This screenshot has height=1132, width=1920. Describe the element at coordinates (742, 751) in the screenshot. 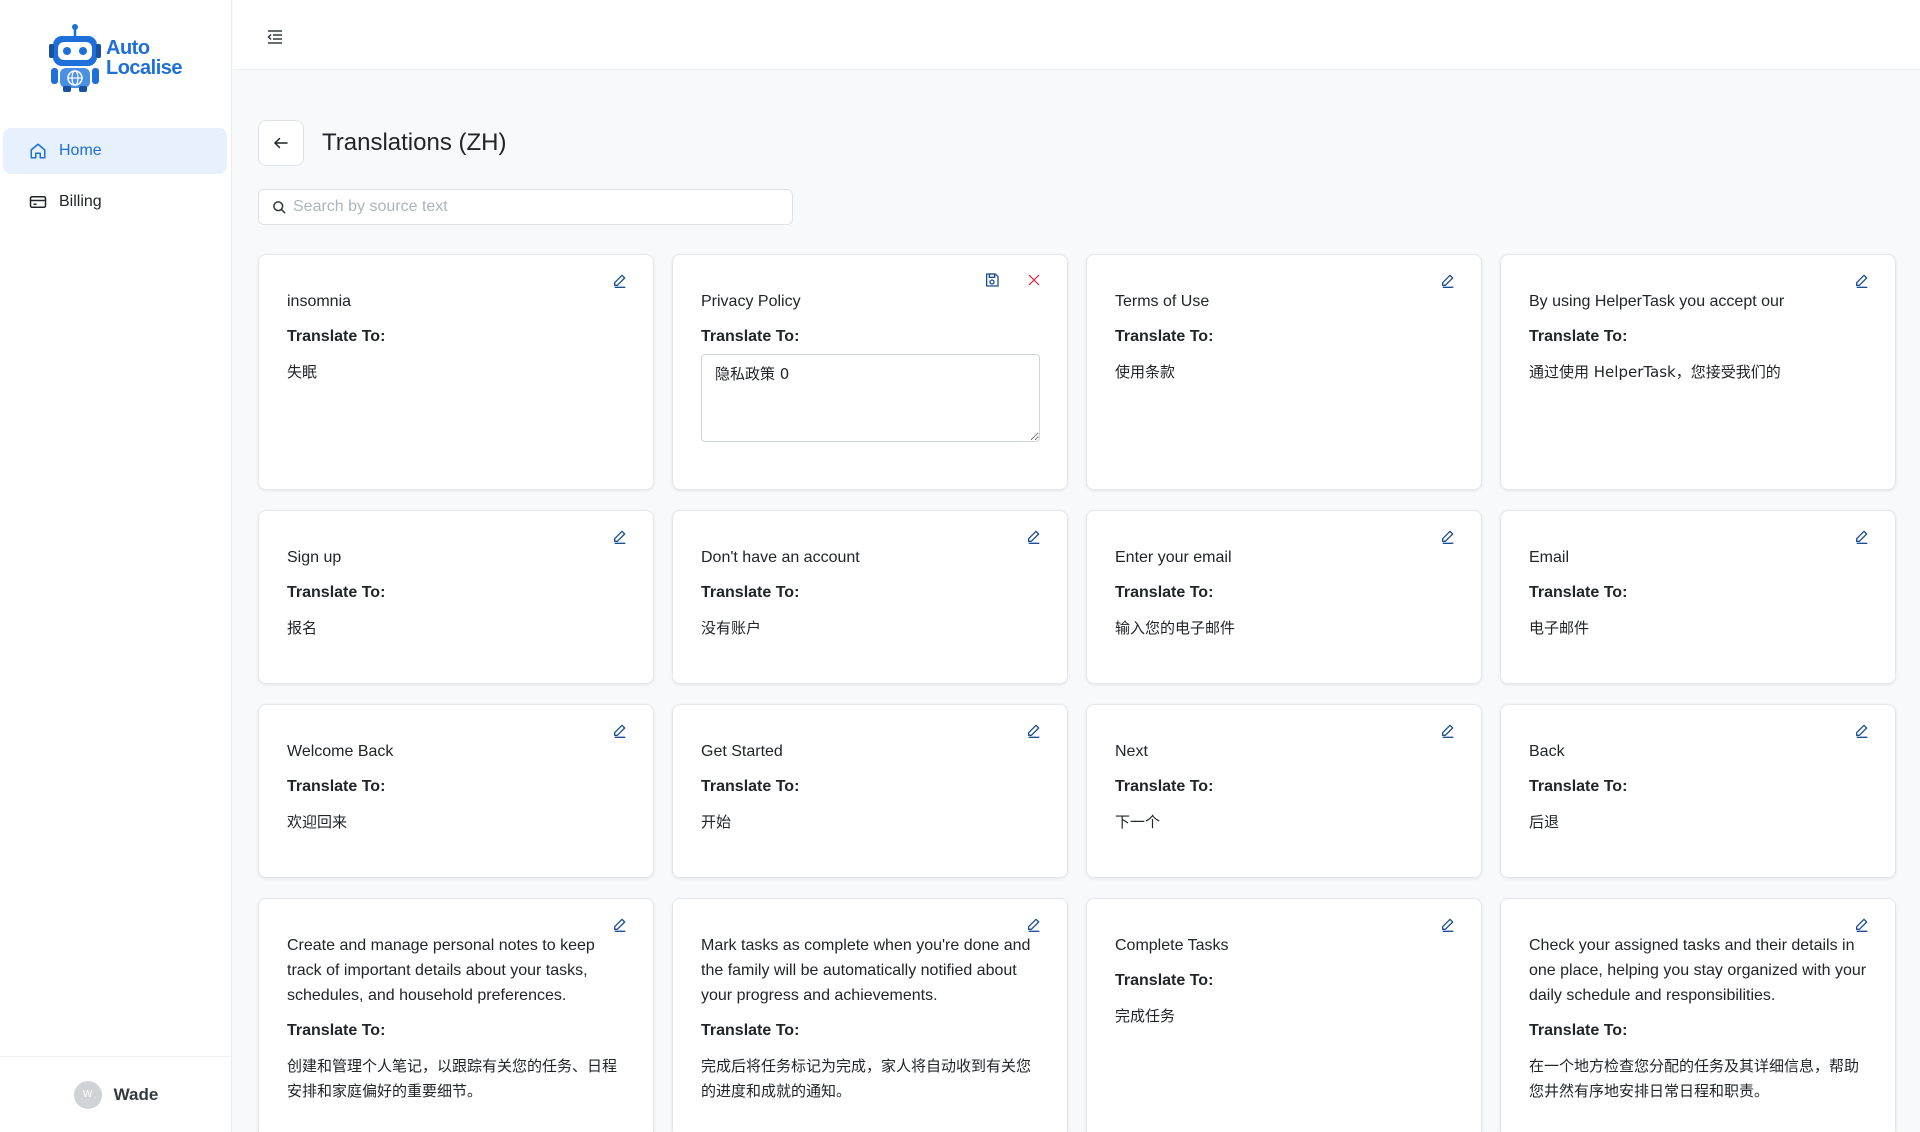

I see `source-text: Get Started` at that location.